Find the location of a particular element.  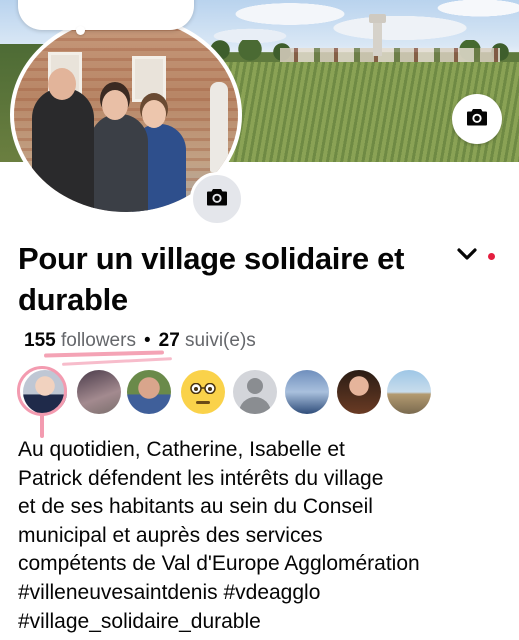

following-label: suivi(e)s is located at coordinates (220, 340).